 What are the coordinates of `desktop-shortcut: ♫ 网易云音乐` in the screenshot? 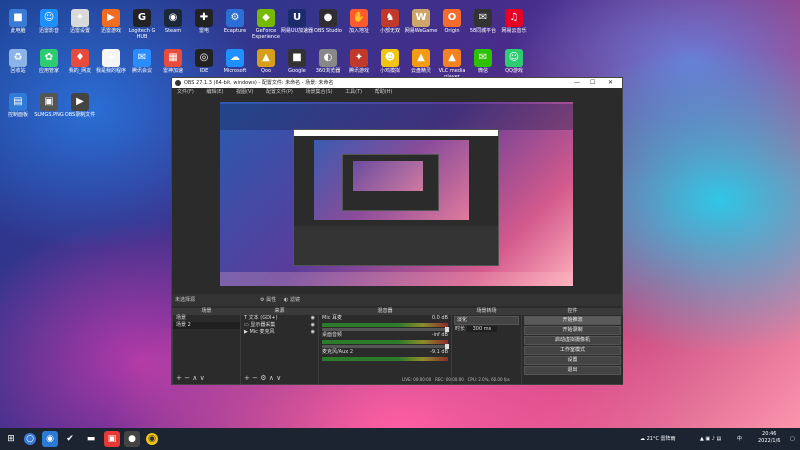 It's located at (514, 21).